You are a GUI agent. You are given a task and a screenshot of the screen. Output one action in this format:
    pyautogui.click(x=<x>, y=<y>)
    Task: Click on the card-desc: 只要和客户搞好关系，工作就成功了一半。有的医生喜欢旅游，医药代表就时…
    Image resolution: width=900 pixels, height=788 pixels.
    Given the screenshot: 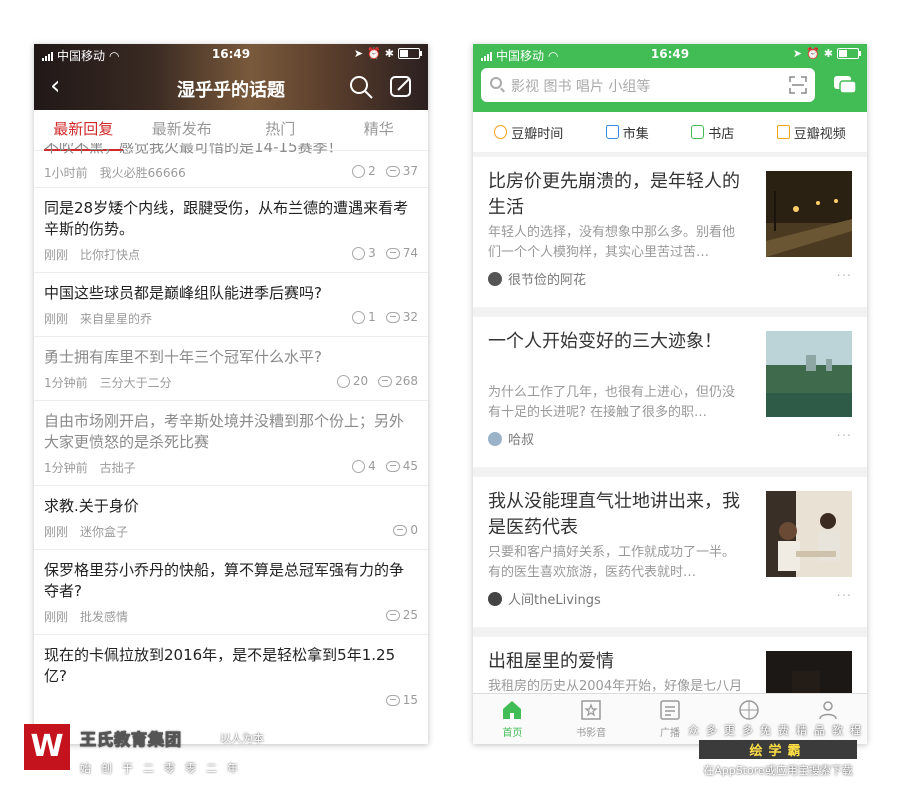 What is the action you would take?
    pyautogui.click(x=612, y=562)
    